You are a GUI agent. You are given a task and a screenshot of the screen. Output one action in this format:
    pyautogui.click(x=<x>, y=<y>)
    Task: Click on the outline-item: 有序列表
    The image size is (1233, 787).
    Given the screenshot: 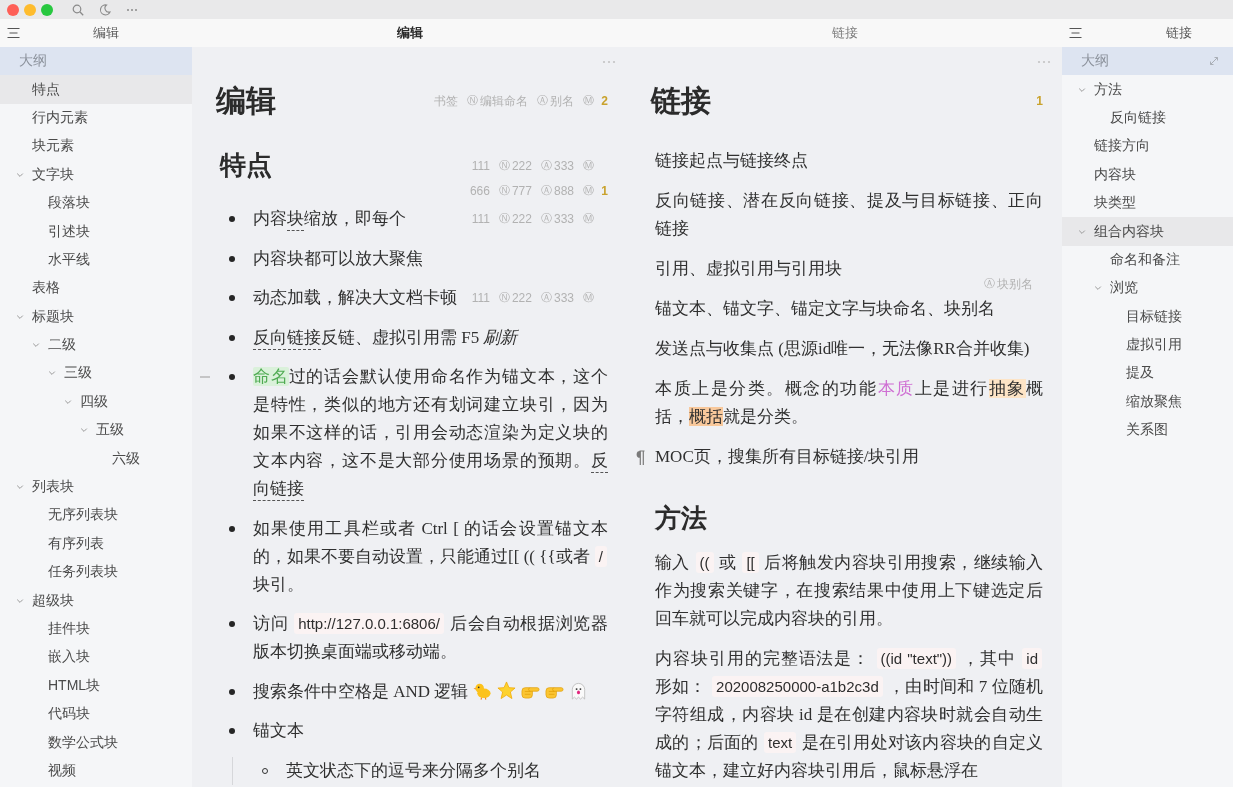 What is the action you would take?
    pyautogui.click(x=96, y=544)
    